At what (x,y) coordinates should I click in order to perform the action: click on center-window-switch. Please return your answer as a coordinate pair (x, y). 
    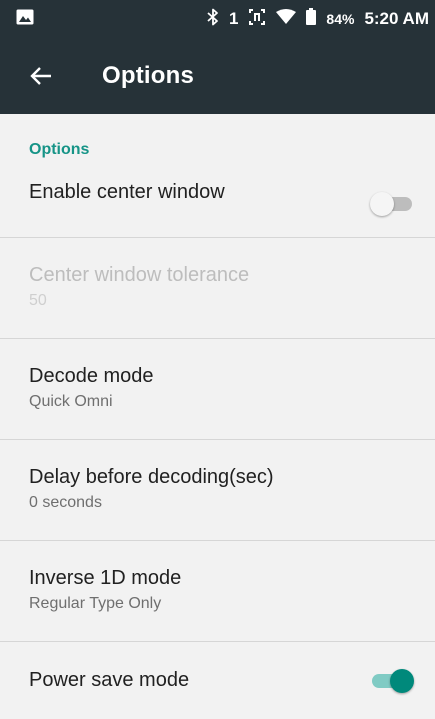
    Looking at the image, I should click on (392, 204).